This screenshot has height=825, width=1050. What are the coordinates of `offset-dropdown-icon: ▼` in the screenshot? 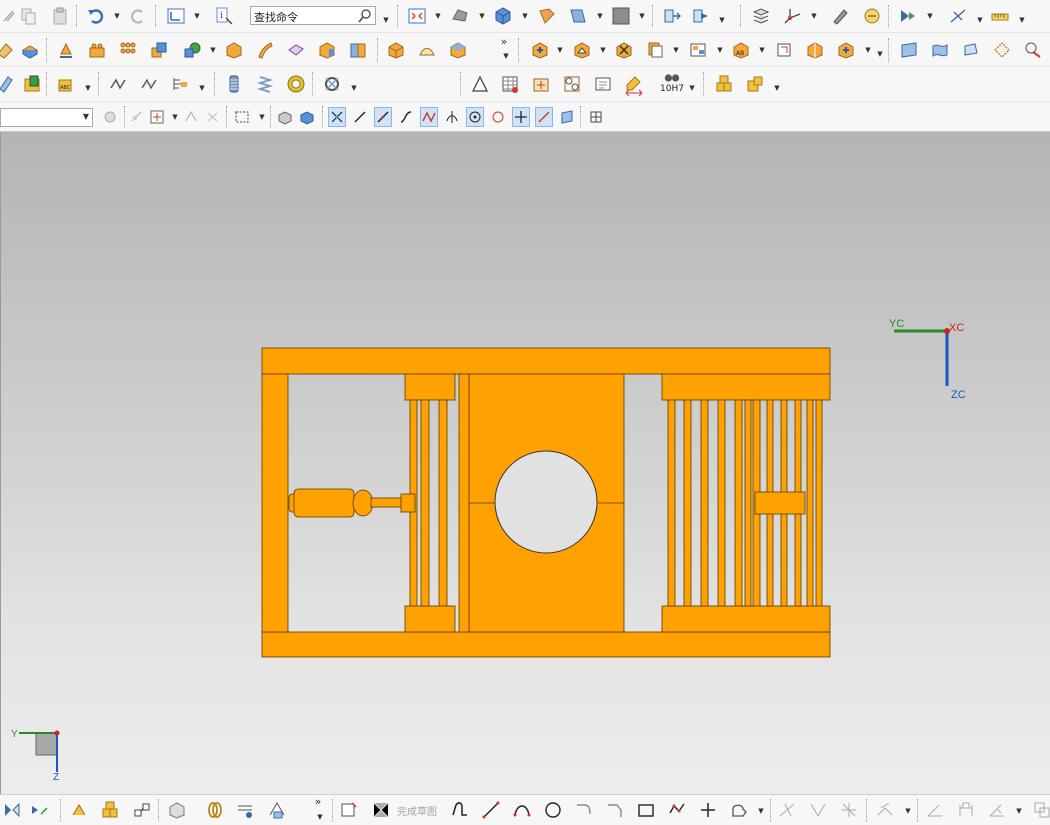 It's located at (908, 811).